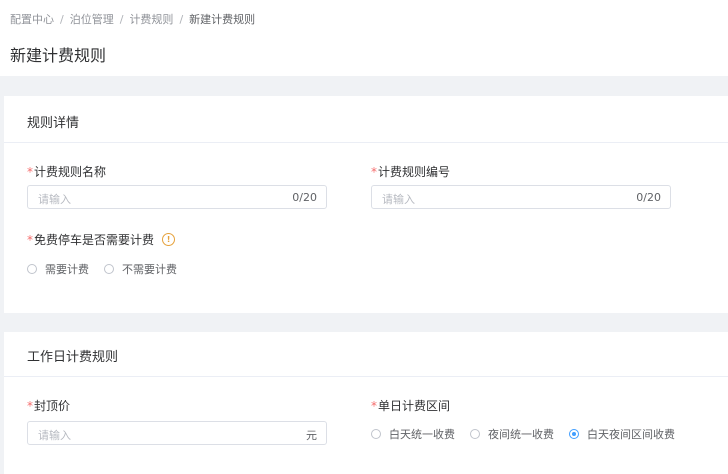 The height and width of the screenshot is (474, 728). I want to click on radio-night-uniform: 夜间统一收费, so click(512, 434).